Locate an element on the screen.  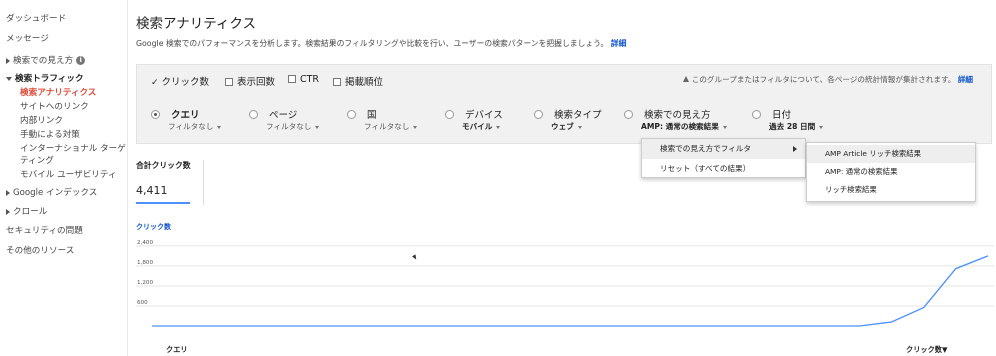
ctr-checkbox: CTR is located at coordinates (303, 79).